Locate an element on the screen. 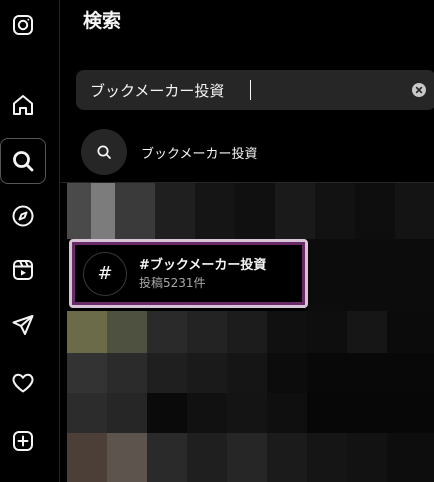  text-caret is located at coordinates (250, 90).